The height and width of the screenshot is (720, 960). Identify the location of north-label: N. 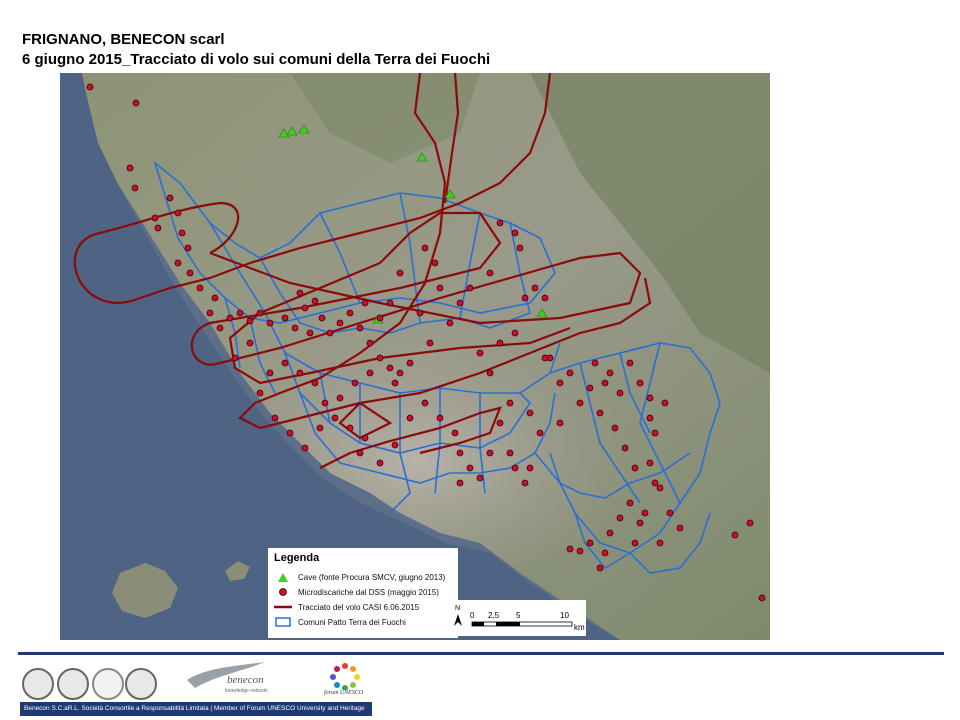
(457, 608).